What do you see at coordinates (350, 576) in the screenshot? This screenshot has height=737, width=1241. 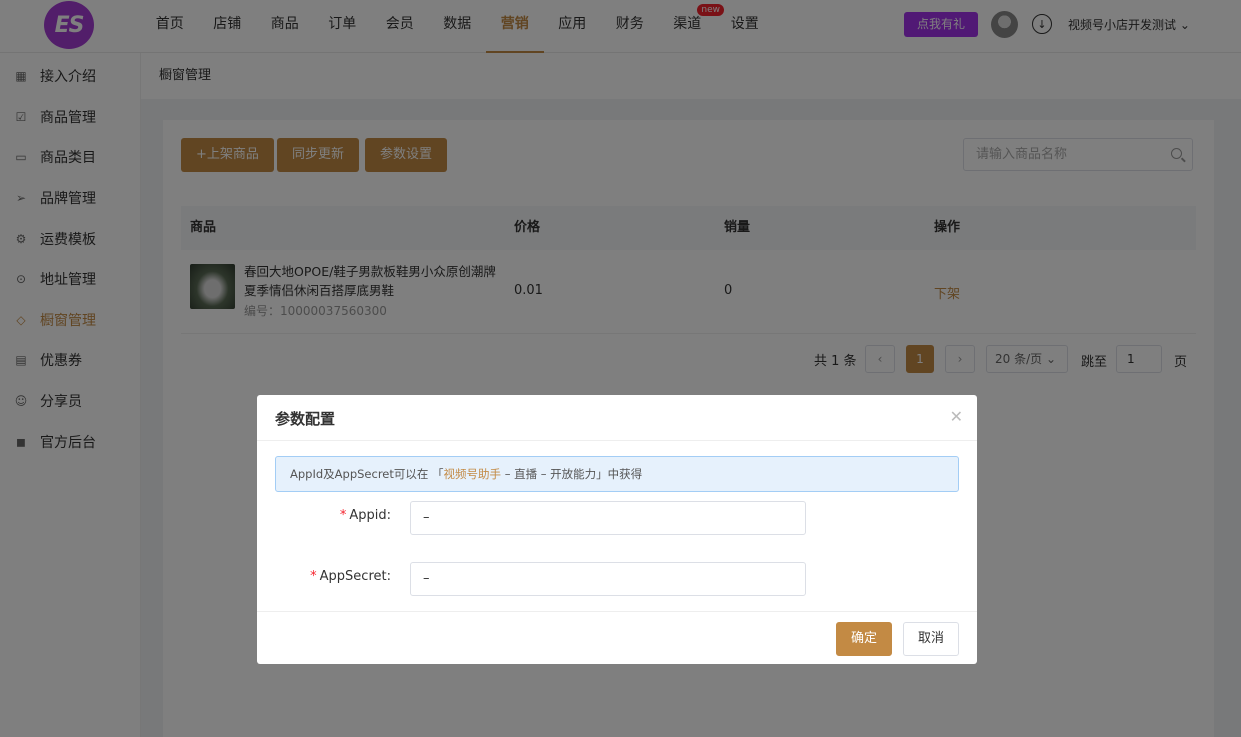 I see `appsecret-label: * AppSecret:` at bounding box center [350, 576].